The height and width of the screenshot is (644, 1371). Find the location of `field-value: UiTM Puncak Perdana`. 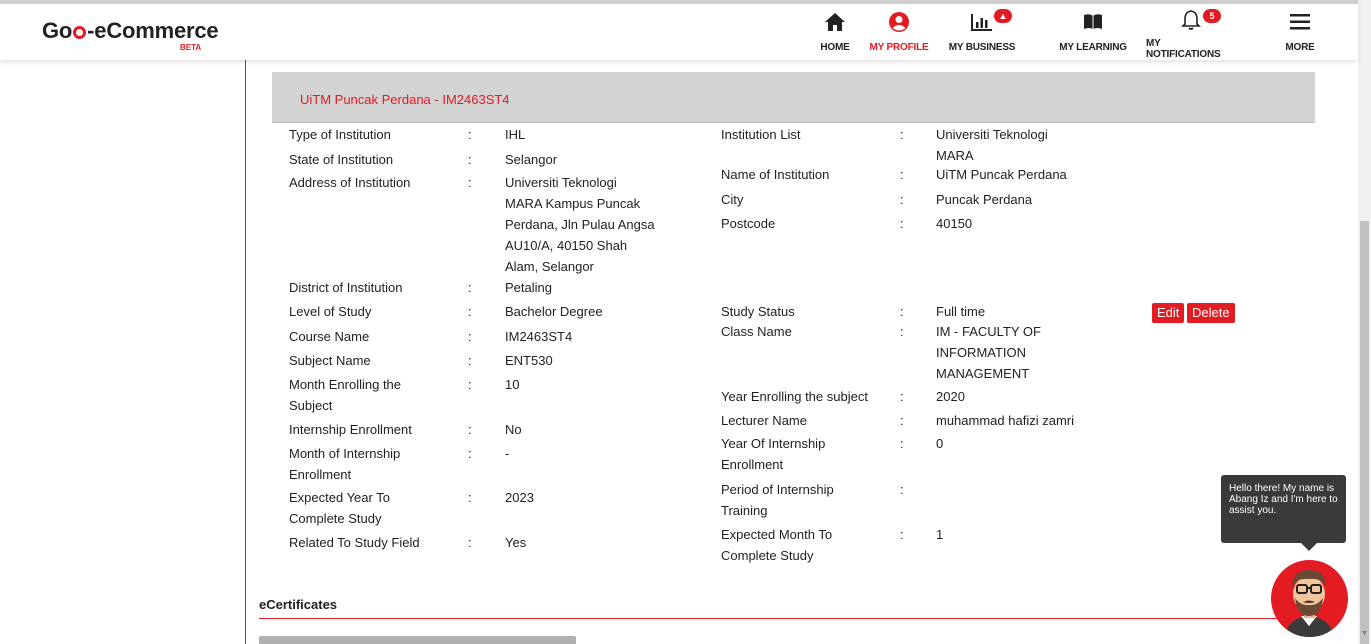

field-value: UiTM Puncak Perdana is located at coordinates (1001, 174).